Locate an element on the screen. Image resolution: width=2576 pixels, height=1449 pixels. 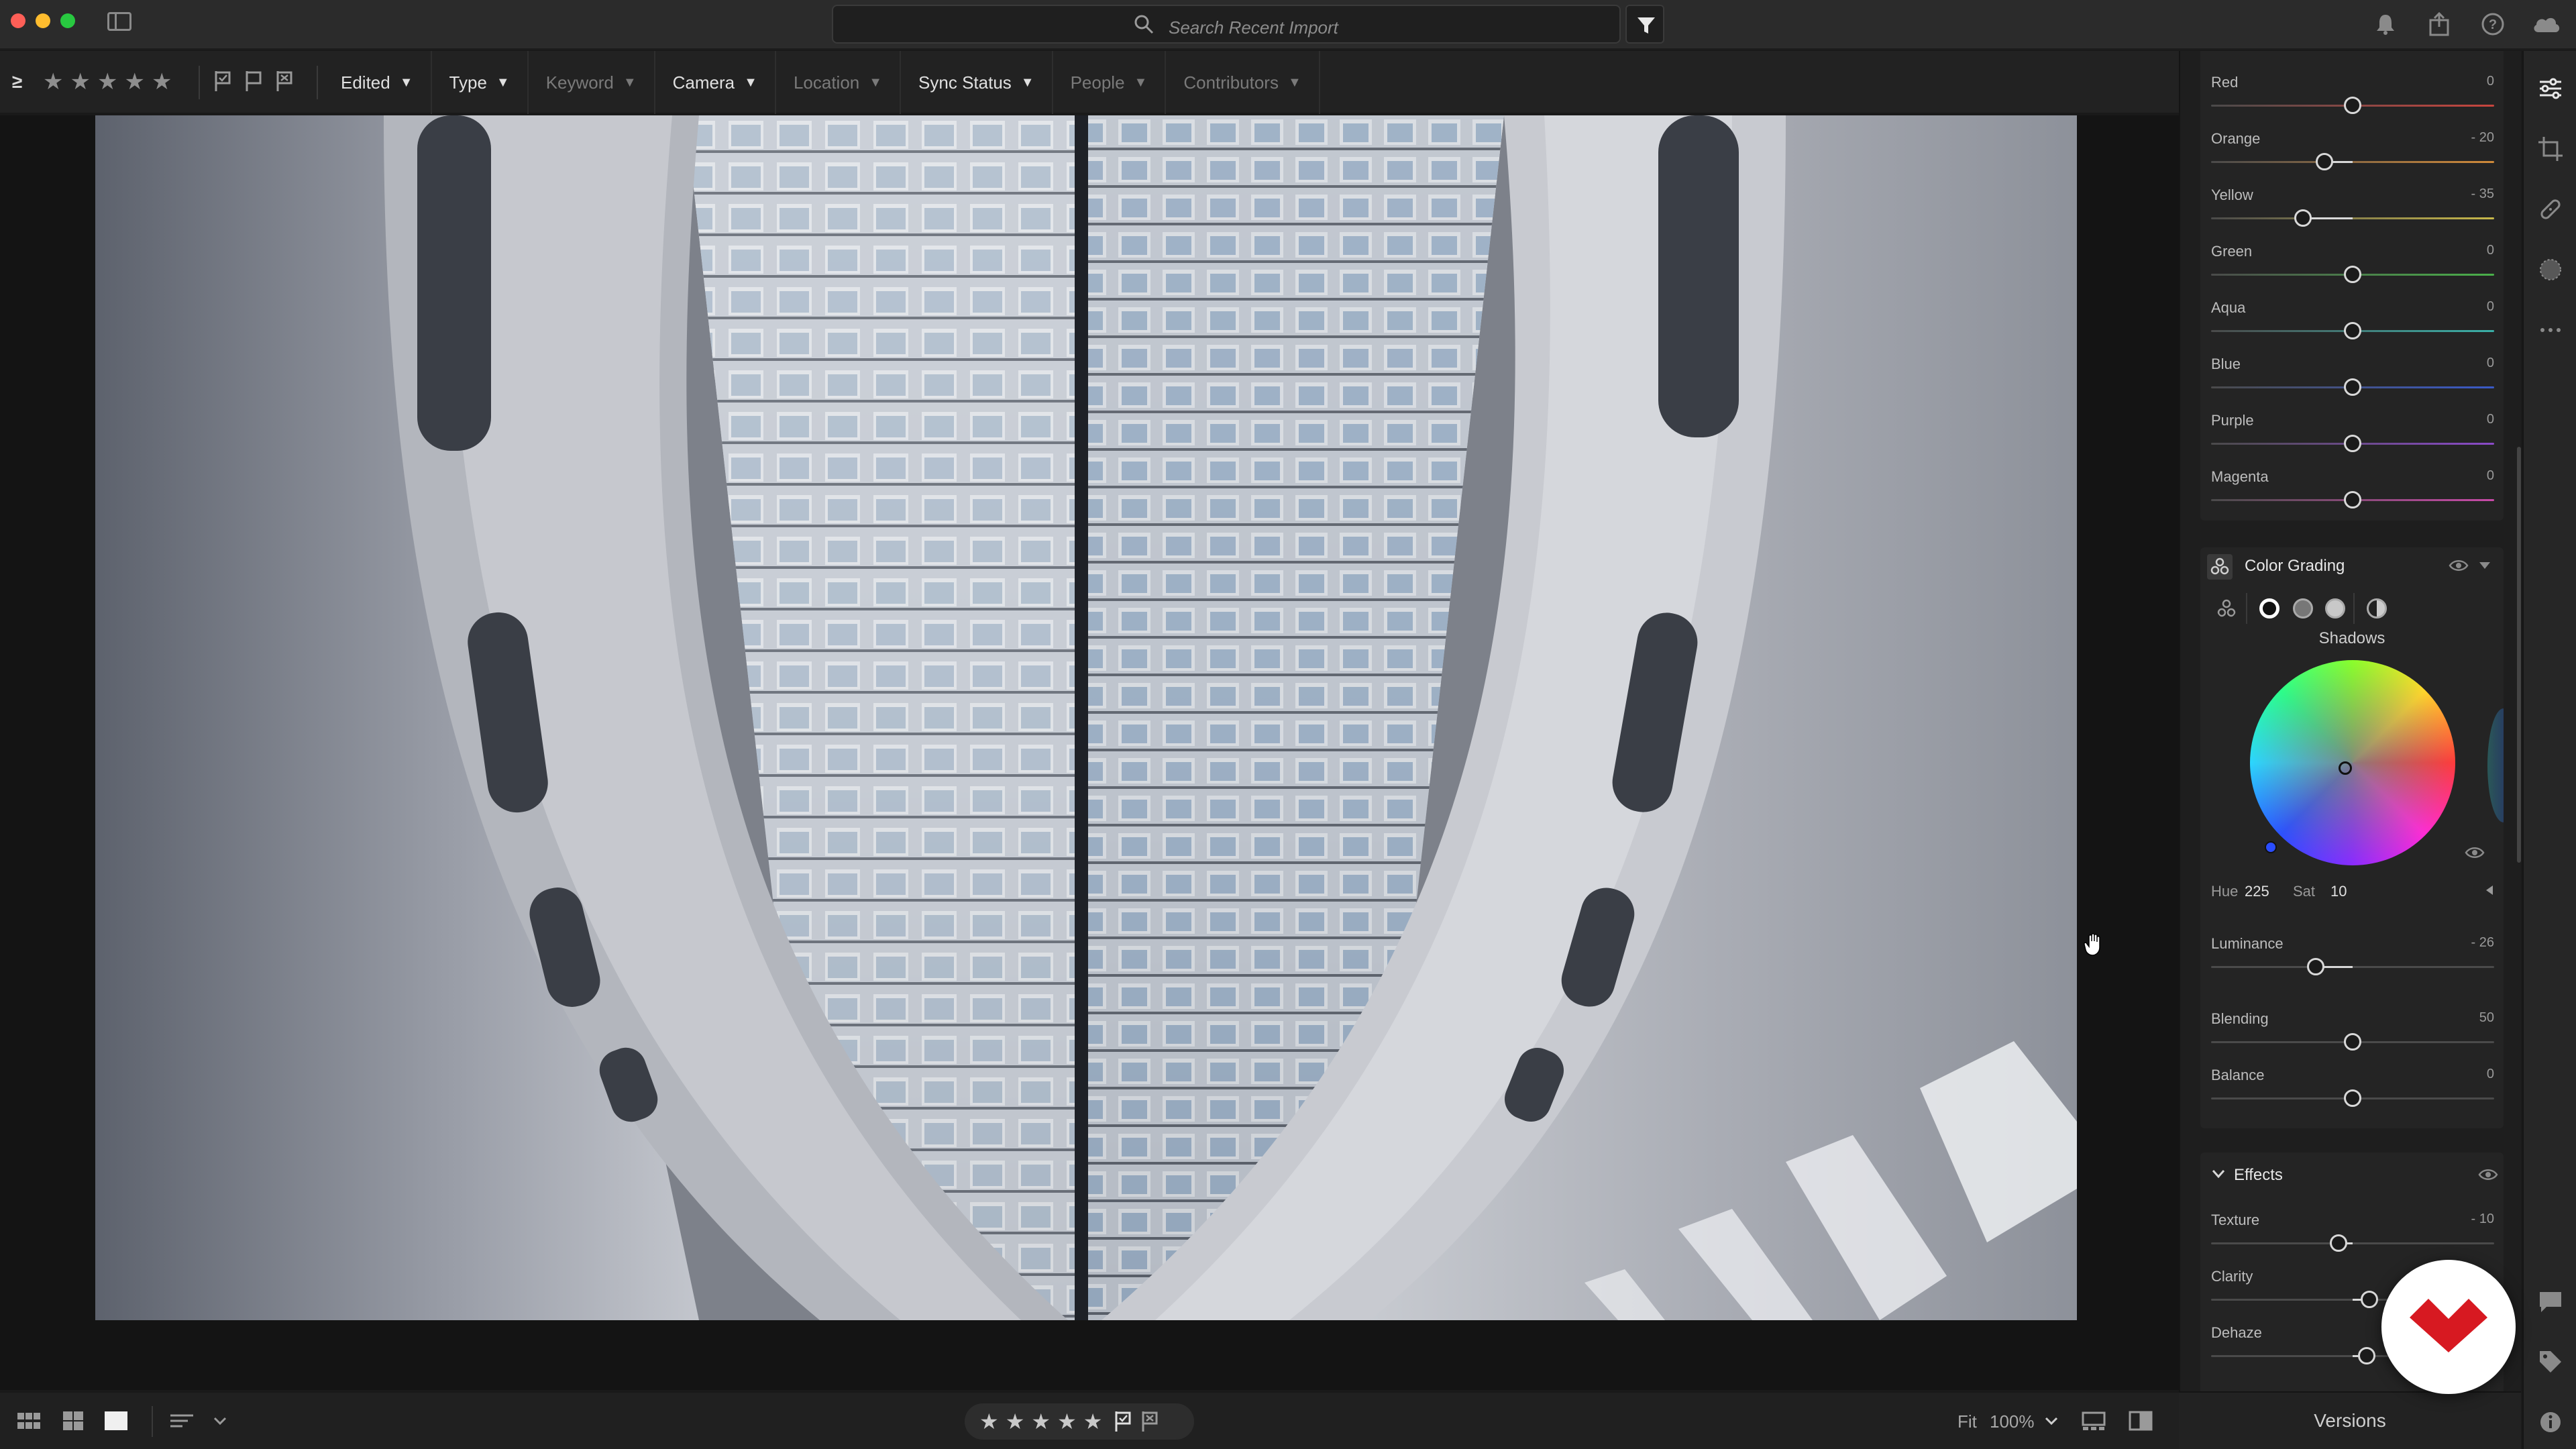
panel-scrollbar is located at coordinates (2519, 655).